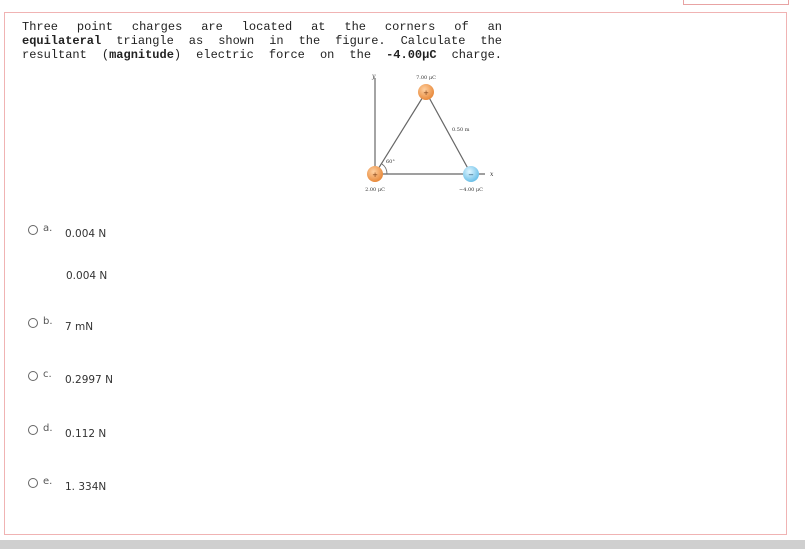  What do you see at coordinates (62, 41) in the screenshot?
I see `bold-equilateral: equilateral` at bounding box center [62, 41].